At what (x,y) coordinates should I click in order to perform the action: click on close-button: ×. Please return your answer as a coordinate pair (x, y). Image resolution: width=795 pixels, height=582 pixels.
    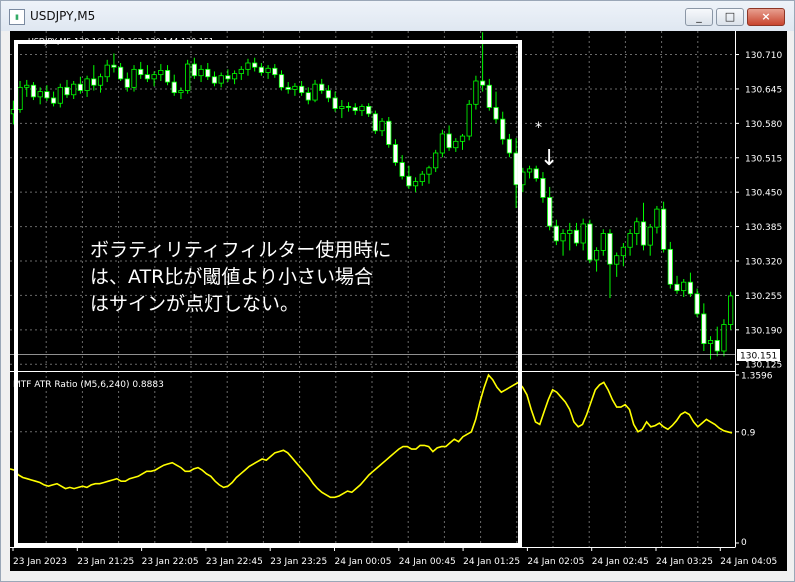
    Looking at the image, I should click on (766, 17).